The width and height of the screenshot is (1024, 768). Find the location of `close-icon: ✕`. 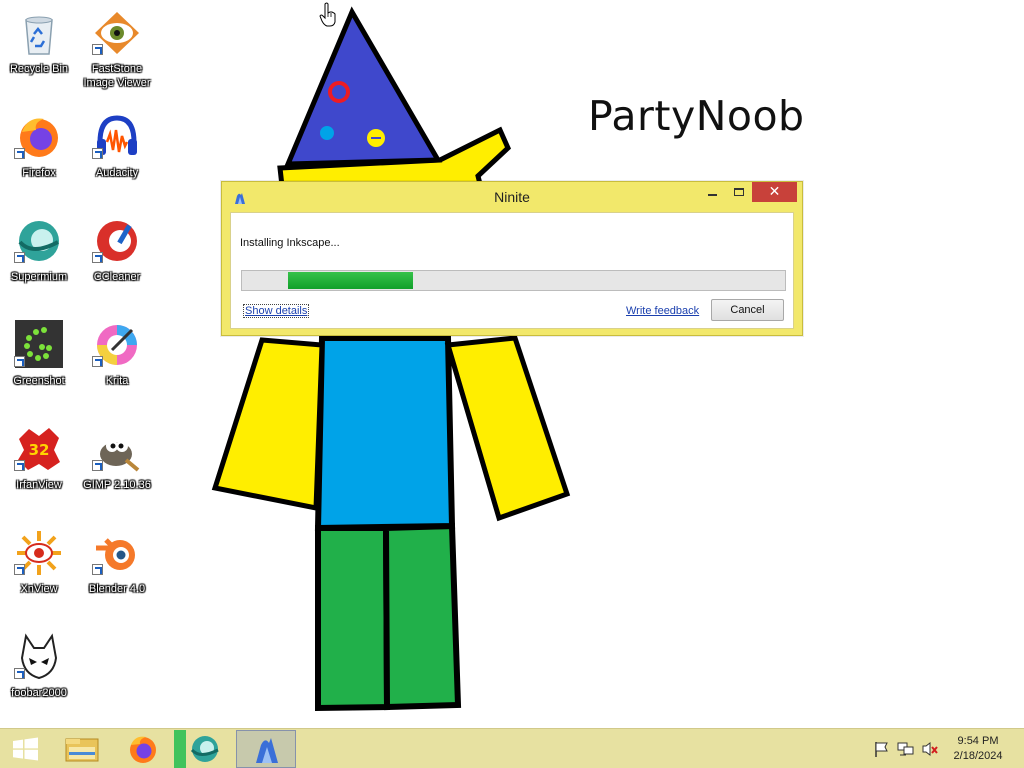

close-icon: ✕ is located at coordinates (774, 191).